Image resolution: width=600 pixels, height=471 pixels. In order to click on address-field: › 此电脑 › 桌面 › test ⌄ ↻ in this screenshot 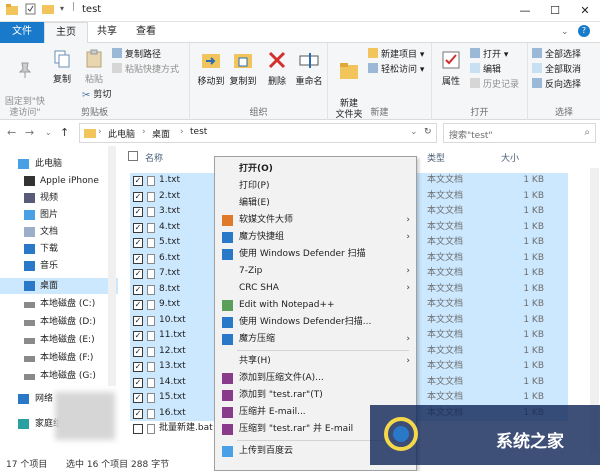, I will do `click(258, 133)`.